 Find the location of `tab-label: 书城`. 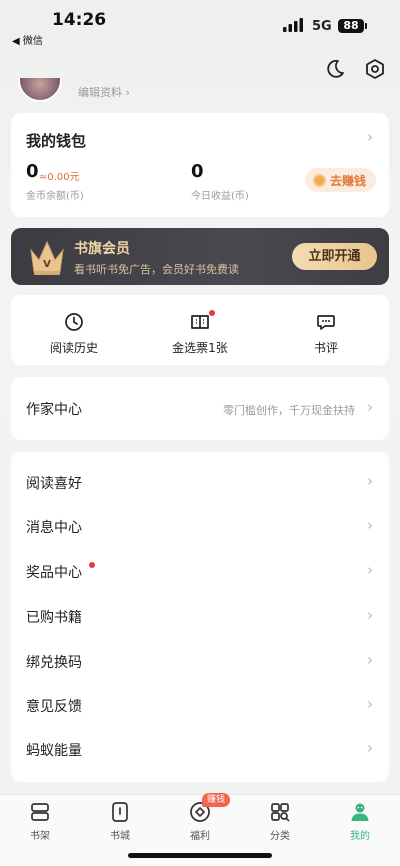

tab-label: 书城 is located at coordinates (120, 836).